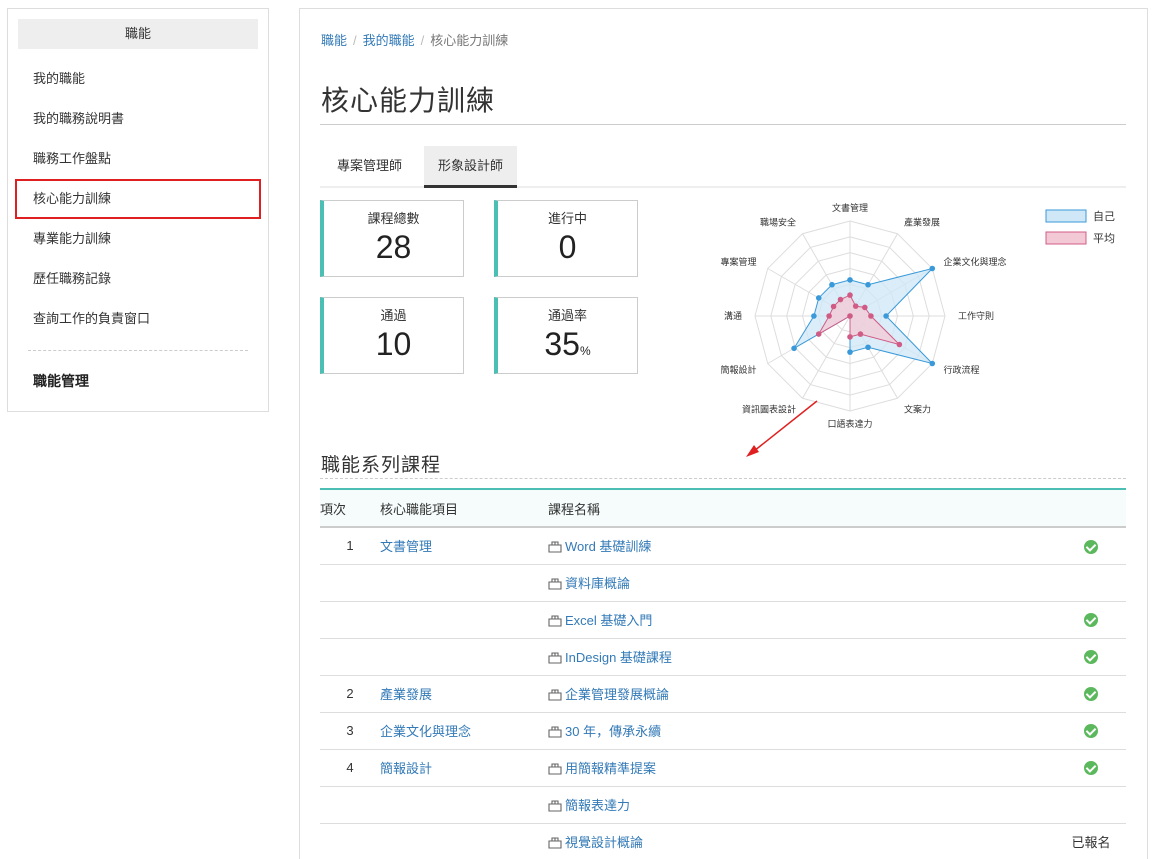 Image resolution: width=1156 pixels, height=859 pixels. What do you see at coordinates (381, 465) in the screenshot?
I see `section-title: 職能系列課程` at bounding box center [381, 465].